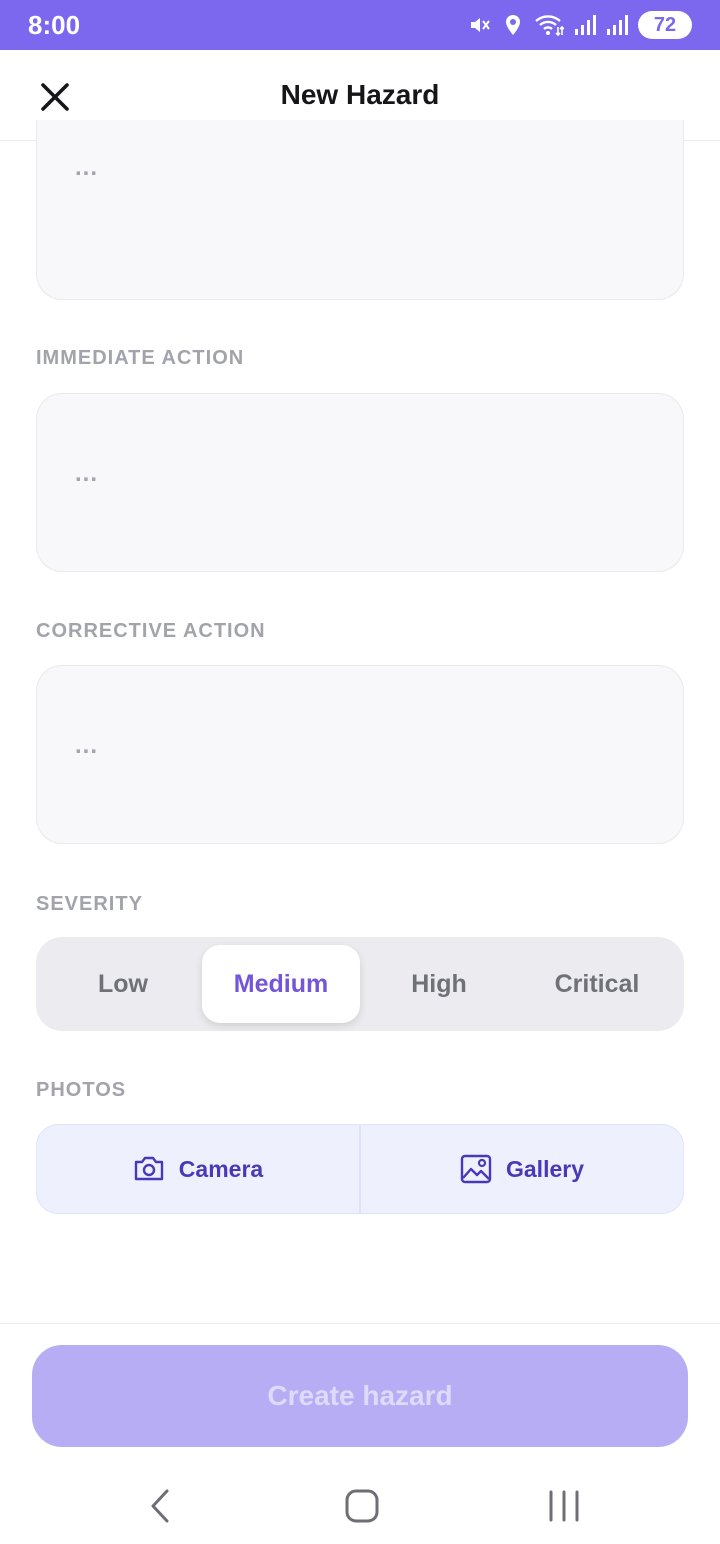  Describe the element at coordinates (281, 984) in the screenshot. I see `severity-option-medium: Medium` at that location.